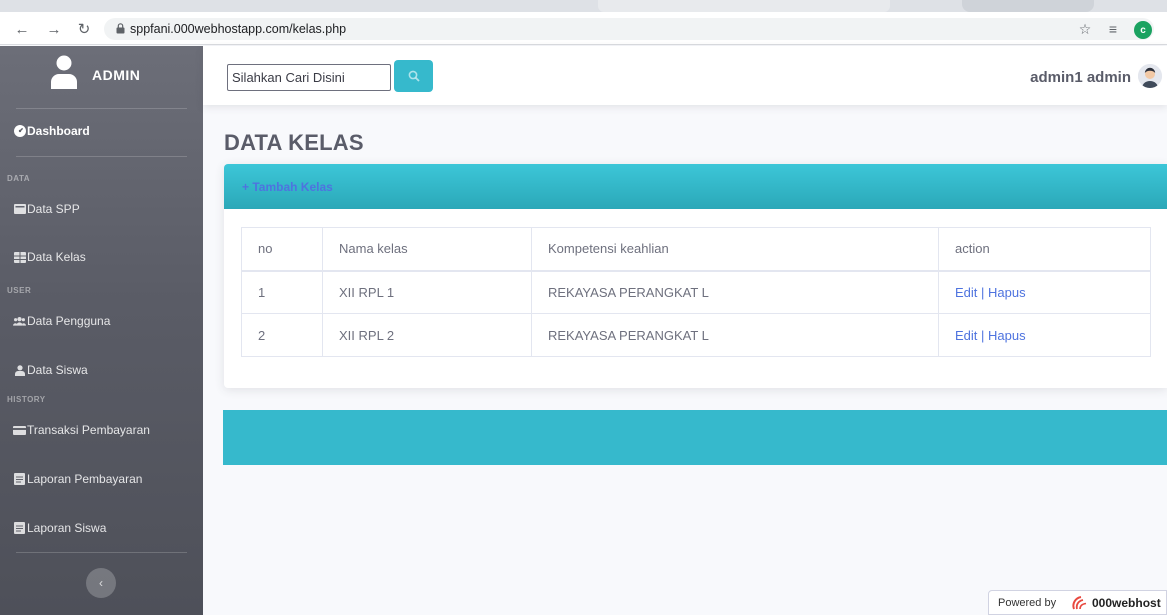 The image size is (1167, 615). I want to click on topbar: admin1 admin, so click(685, 75).